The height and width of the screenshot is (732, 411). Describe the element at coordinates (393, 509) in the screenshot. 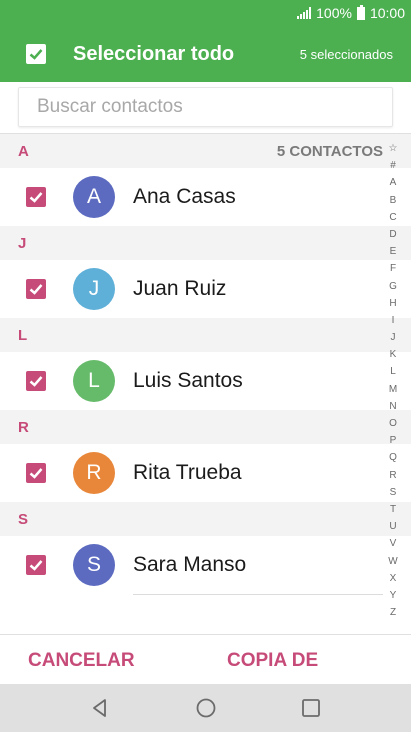

I see `index-letter: T` at that location.